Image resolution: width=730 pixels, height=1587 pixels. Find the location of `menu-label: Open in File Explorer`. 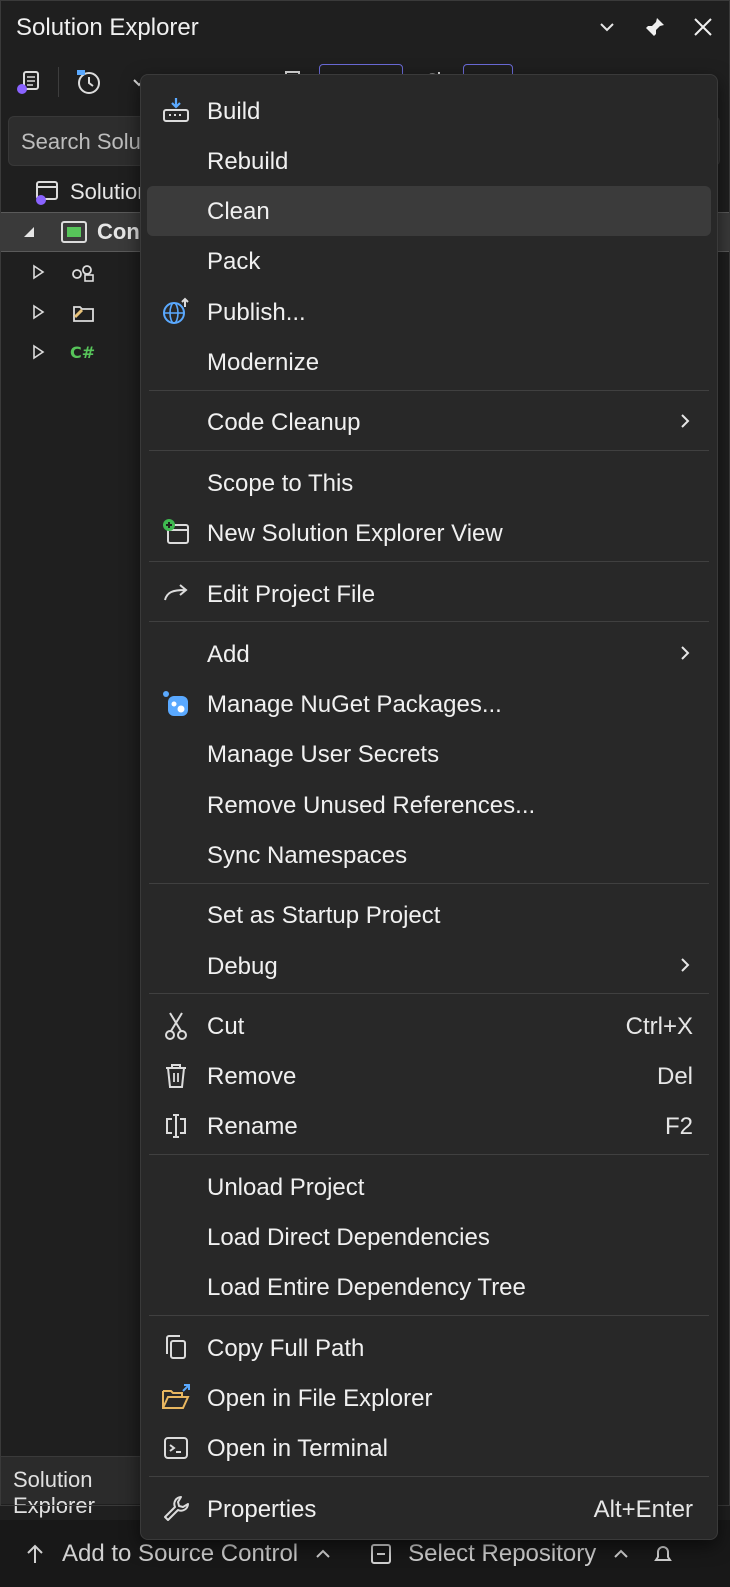

menu-label: Open in File Explorer is located at coordinates (320, 1398).